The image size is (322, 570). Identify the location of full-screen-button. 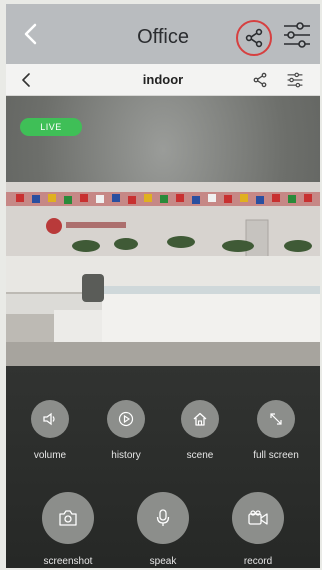
(276, 419).